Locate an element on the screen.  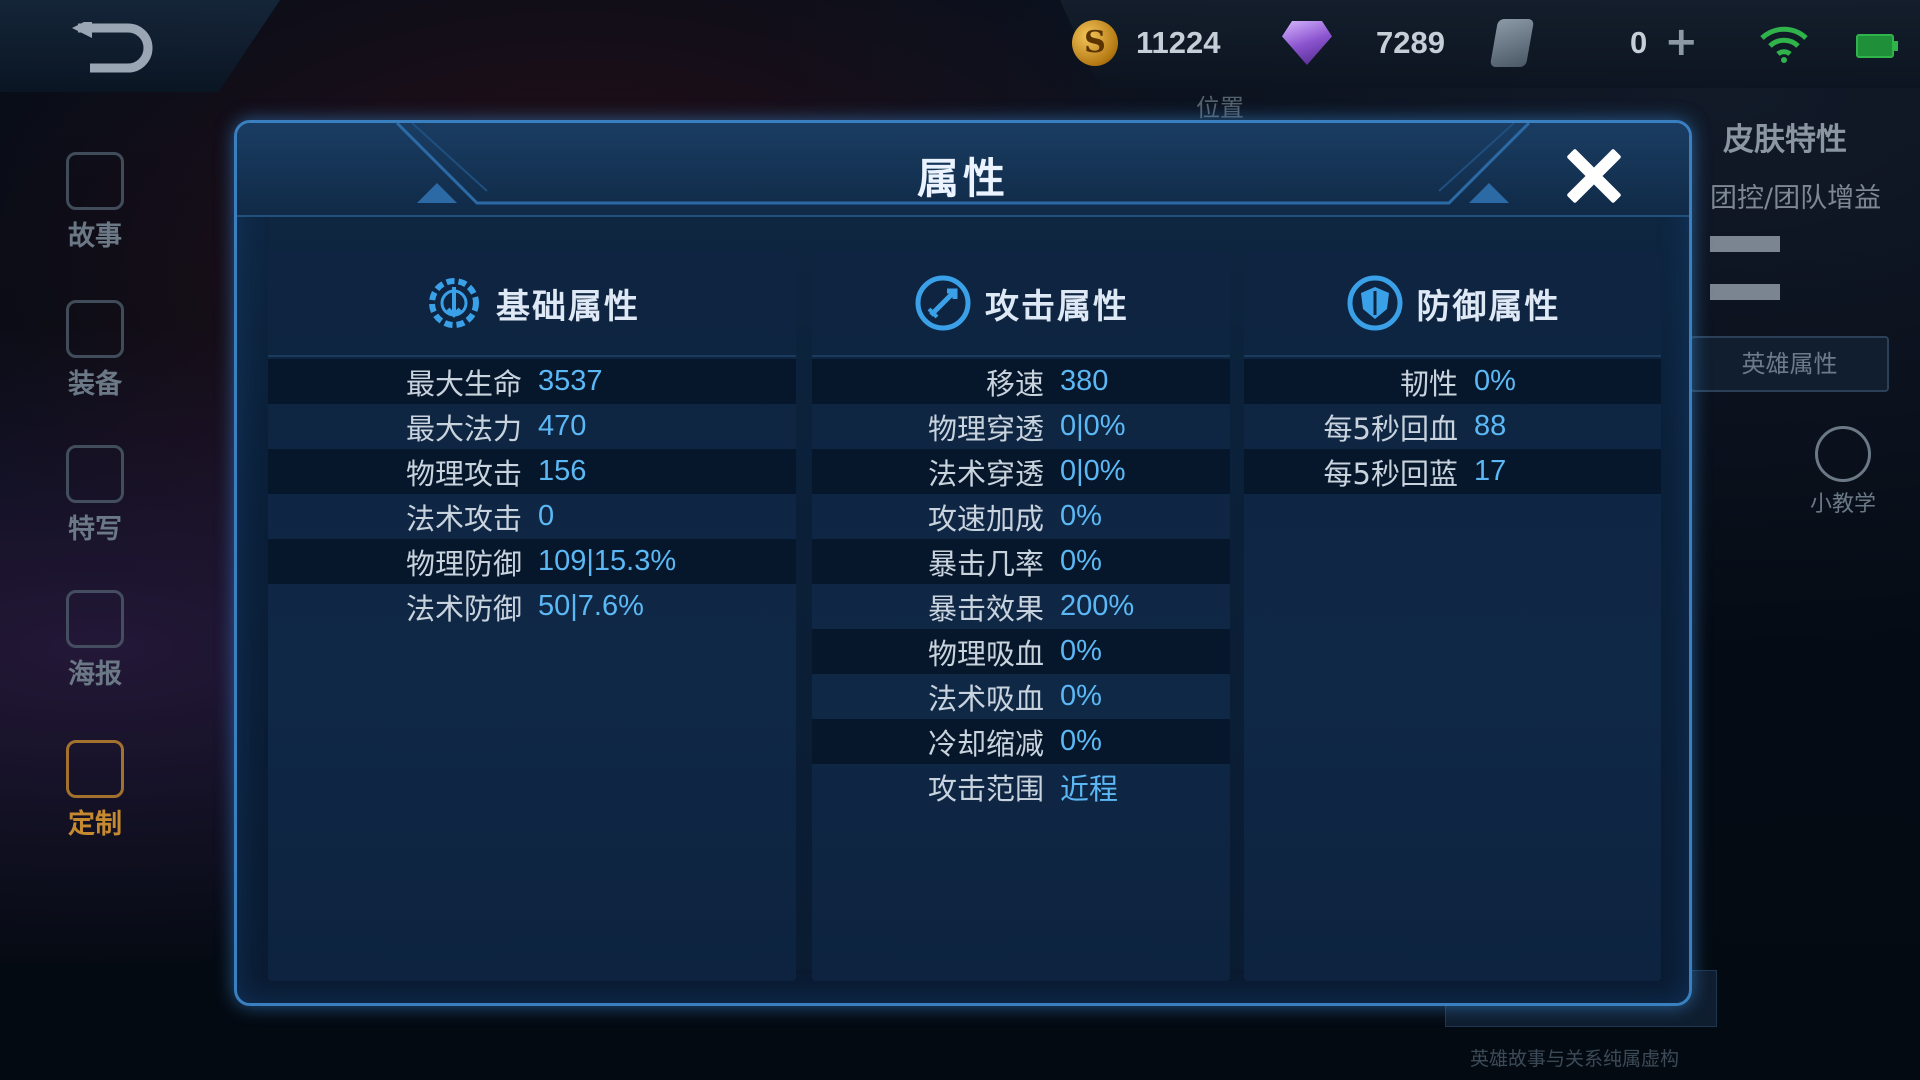
attribute-label: 法术吸血 is located at coordinates (985, 698).